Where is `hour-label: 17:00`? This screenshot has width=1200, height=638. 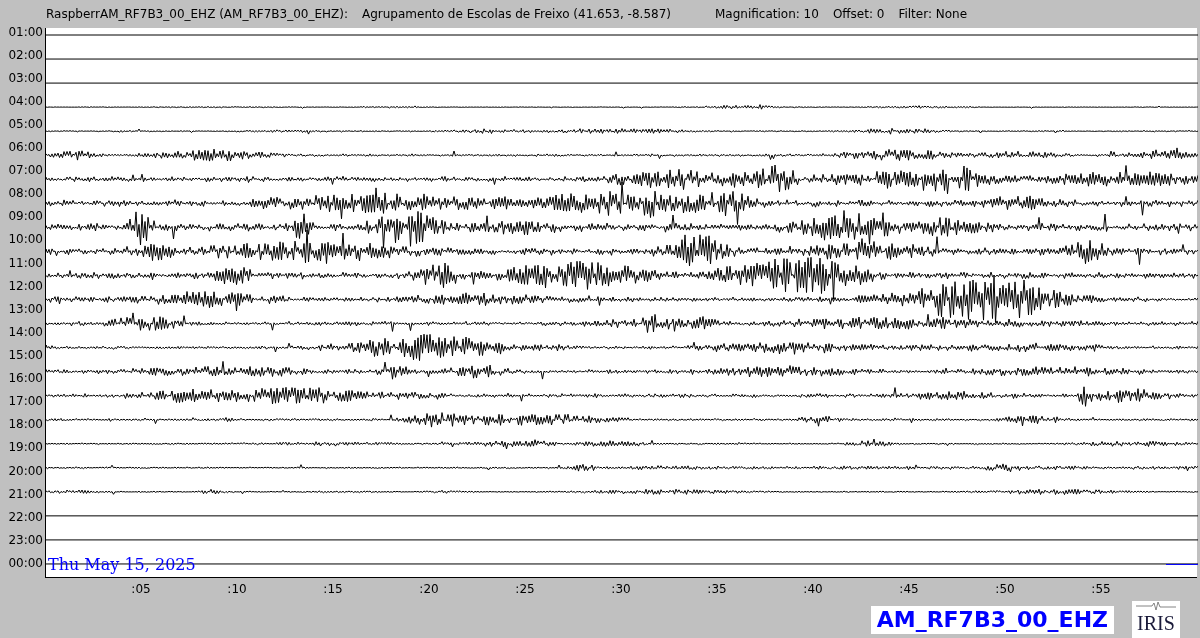 hour-label: 17:00 is located at coordinates (25, 401).